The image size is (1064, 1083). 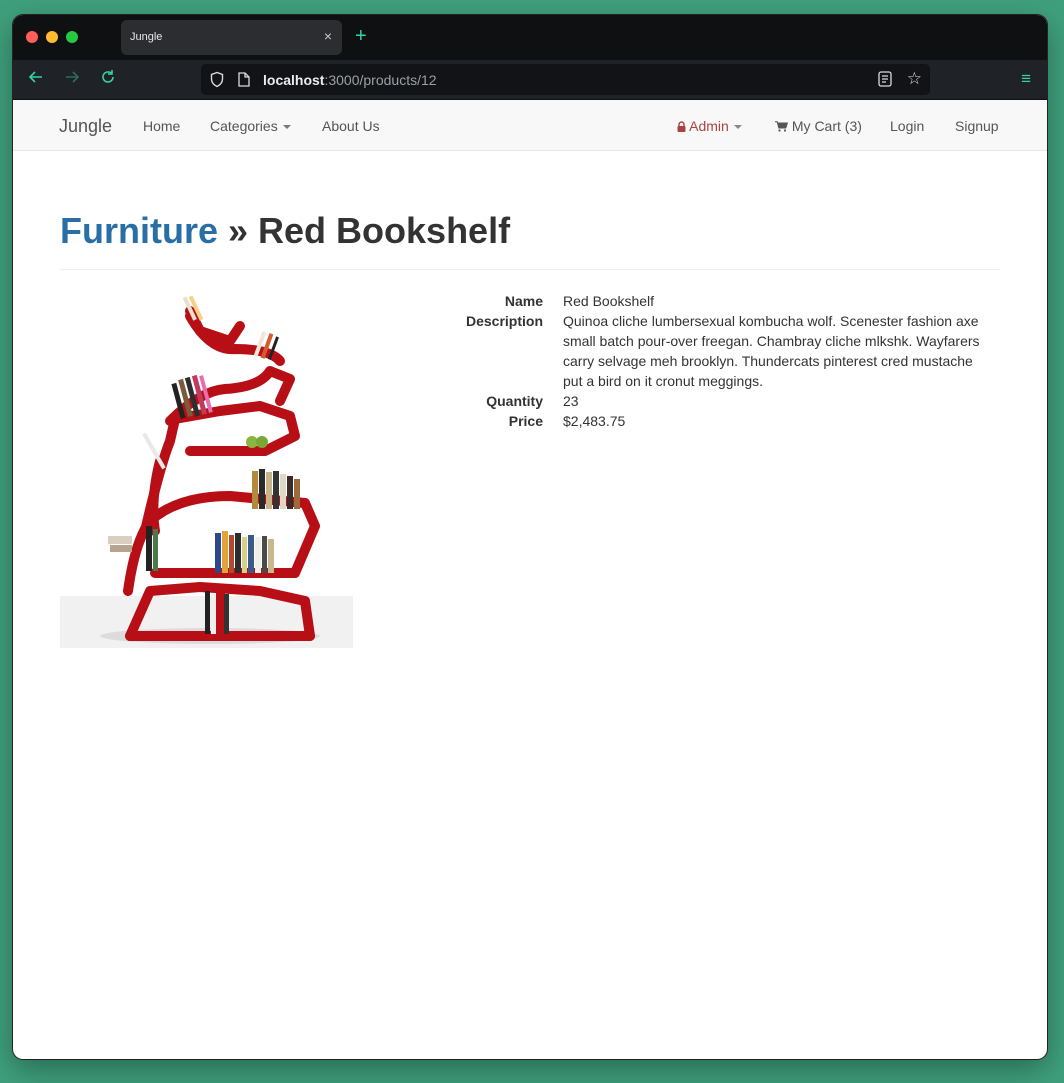 What do you see at coordinates (726, 301) in the screenshot?
I see `detail-row-name: Name Red Bookshelf` at bounding box center [726, 301].